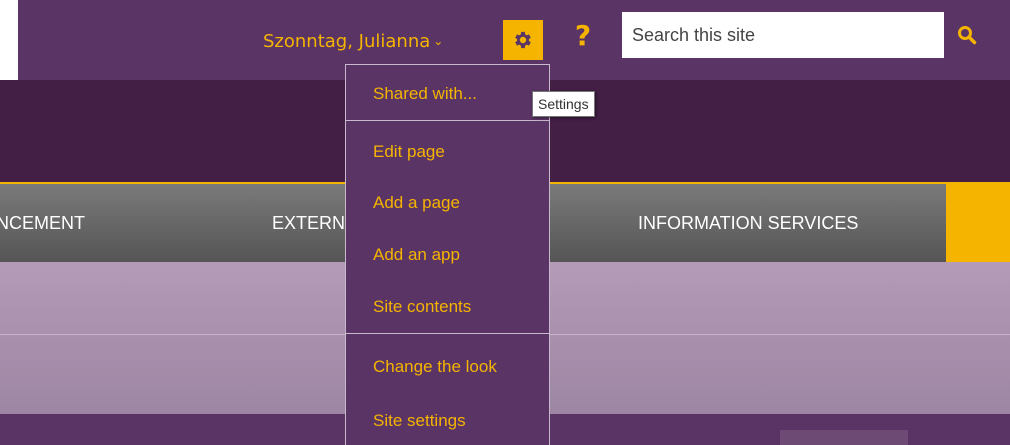  Describe the element at coordinates (438, 41) in the screenshot. I see `chevron-down-icon: ⌄` at that location.